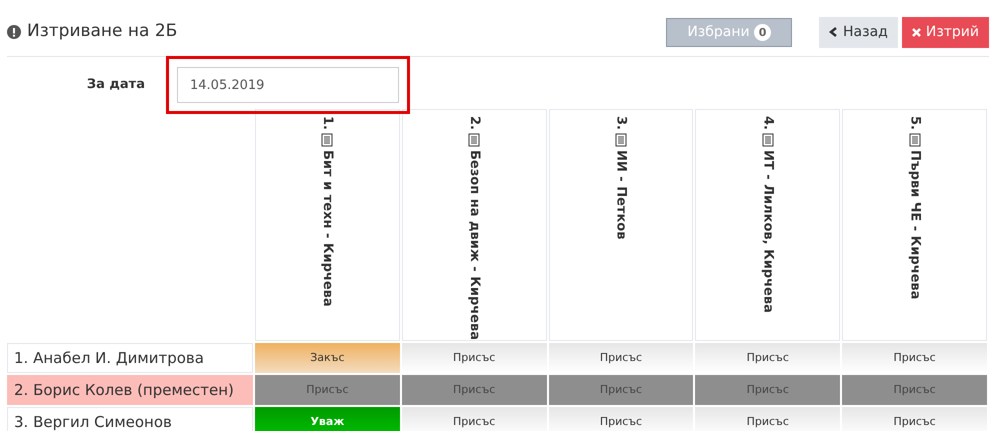 The image size is (996, 431). I want to click on back-button: Назад, so click(858, 32).